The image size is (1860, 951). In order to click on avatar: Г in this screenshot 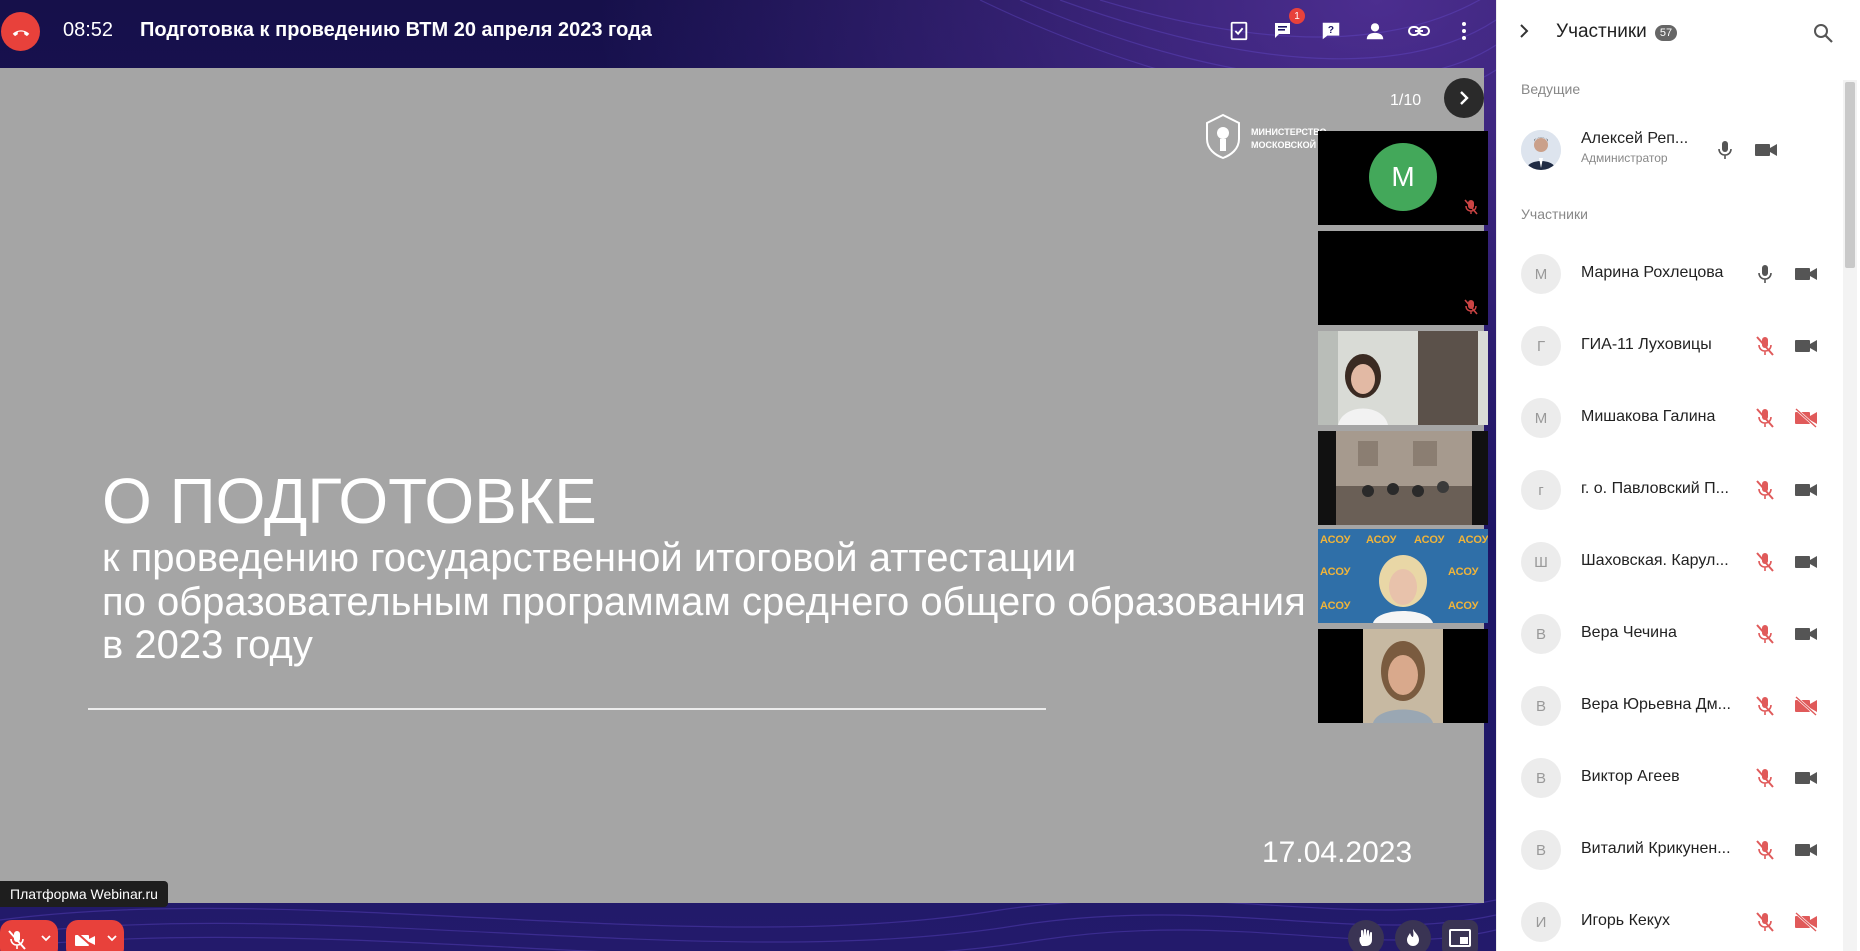, I will do `click(1541, 346)`.